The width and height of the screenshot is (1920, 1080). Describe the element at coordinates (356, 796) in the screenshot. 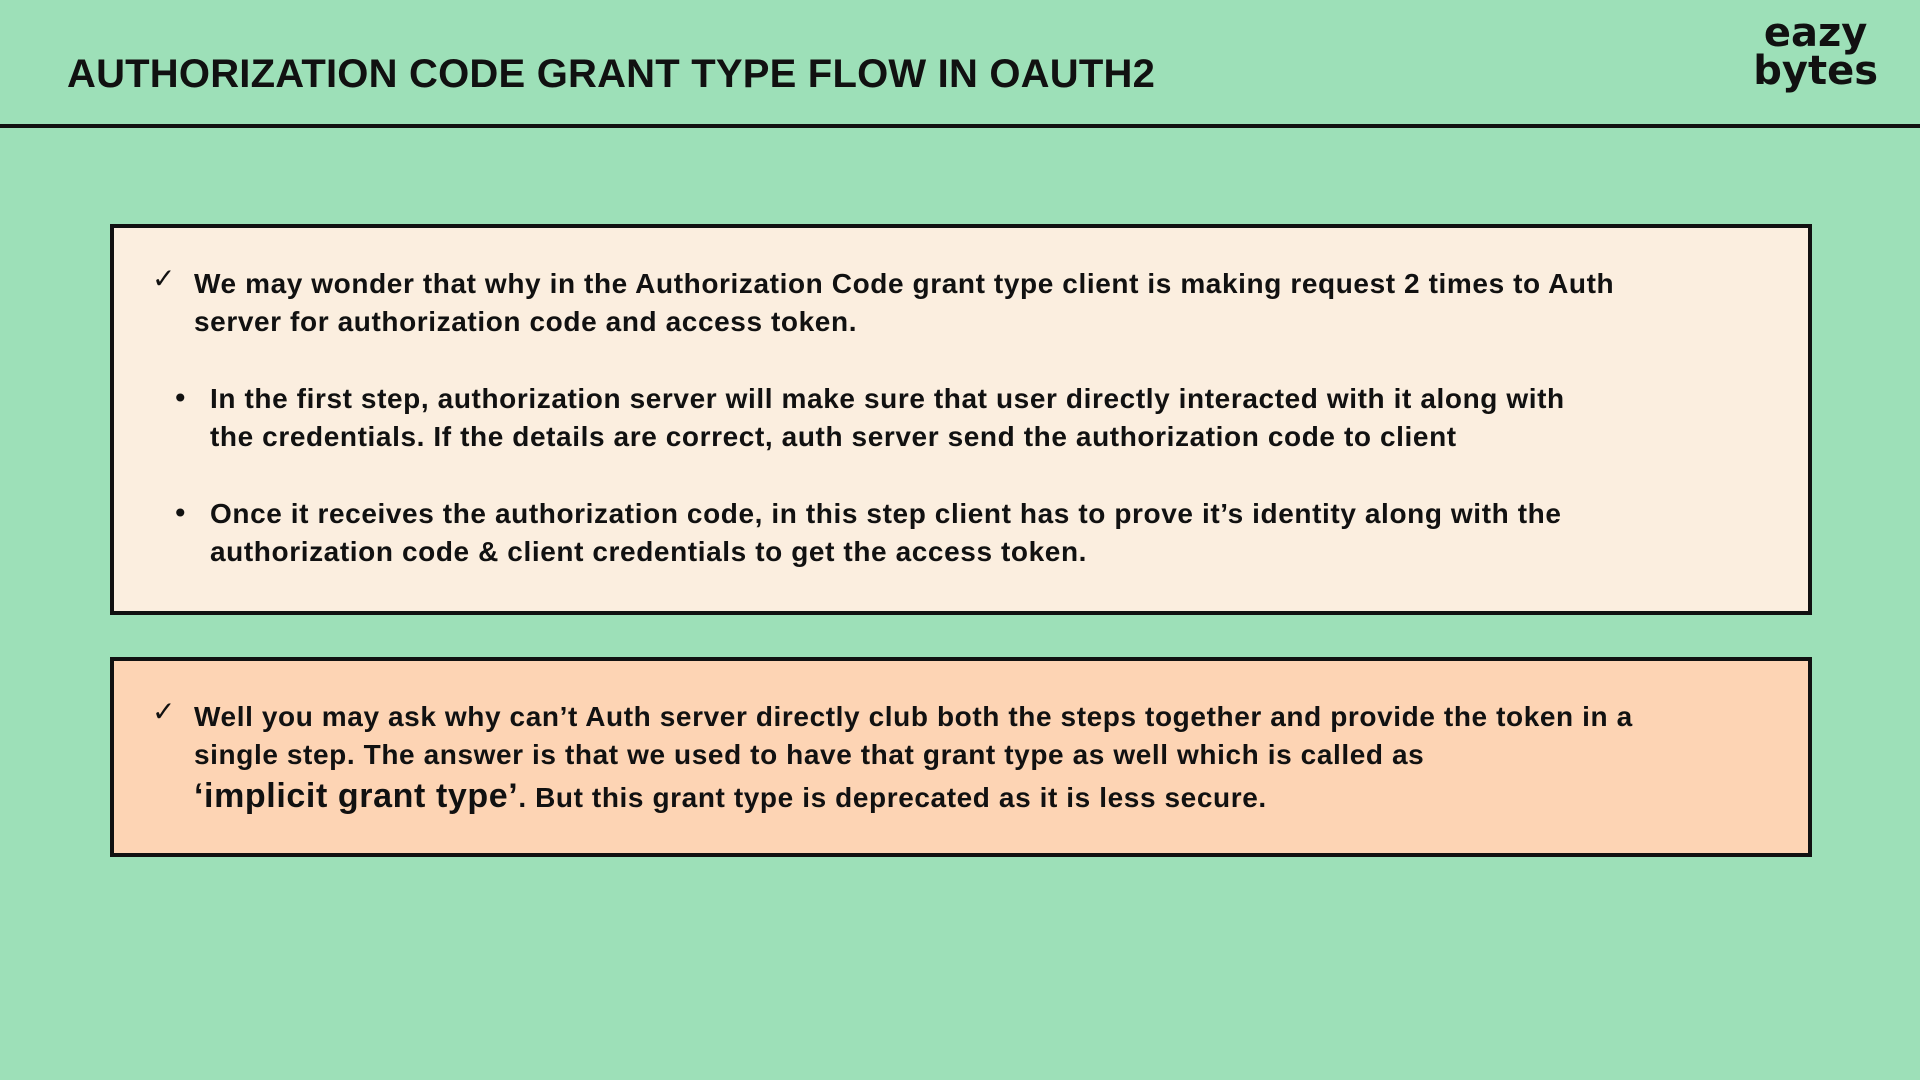

I see `implicit-grant-term: ‘implicit grant type’` at that location.